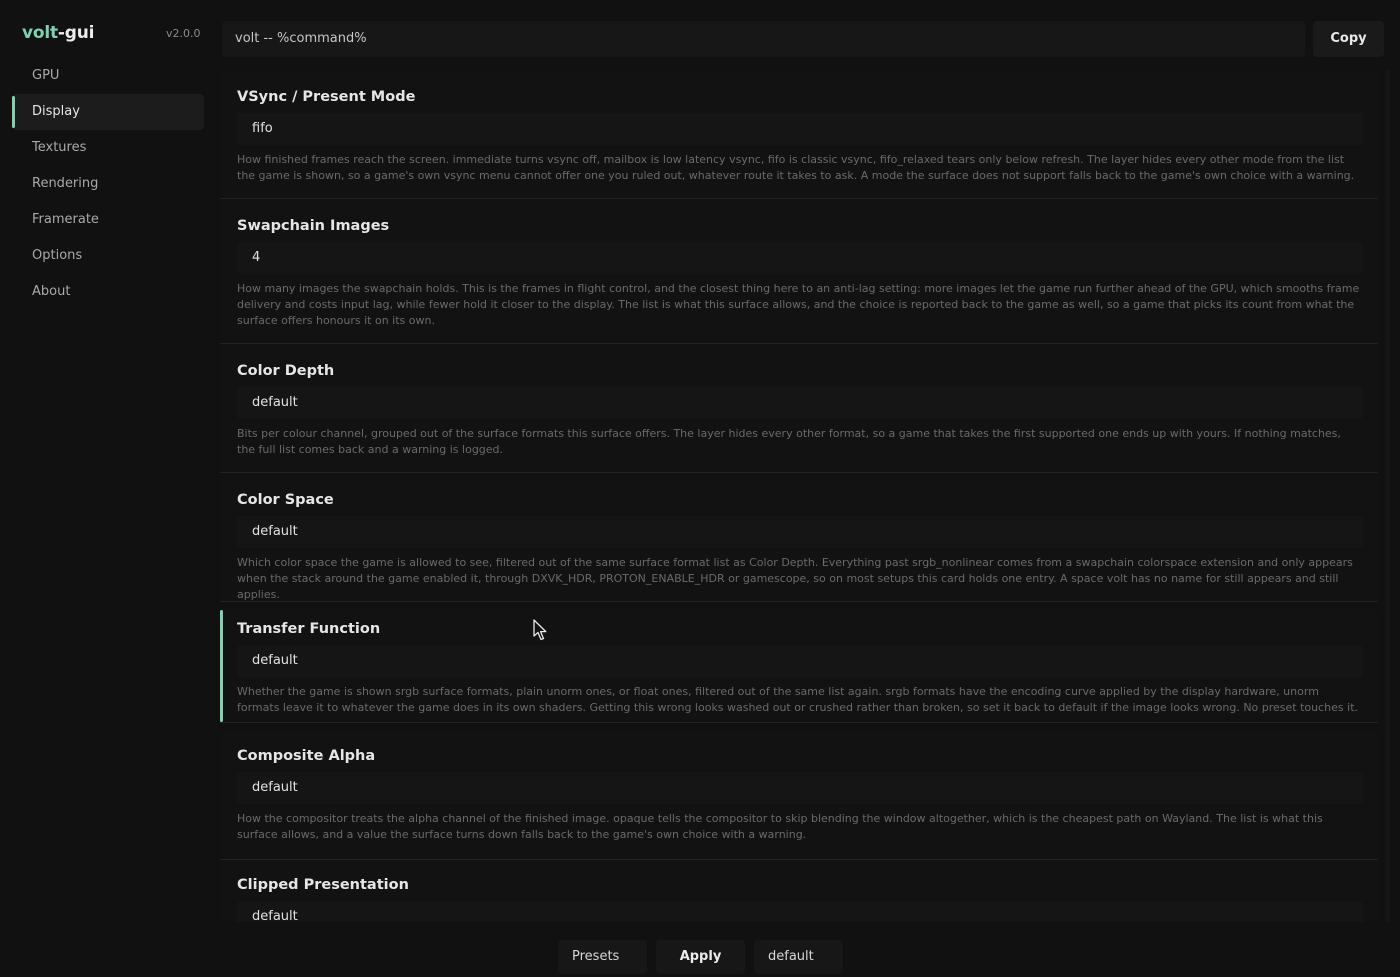 Image resolution: width=1400 pixels, height=977 pixels. I want to click on brand-accent: volt, so click(40, 33).